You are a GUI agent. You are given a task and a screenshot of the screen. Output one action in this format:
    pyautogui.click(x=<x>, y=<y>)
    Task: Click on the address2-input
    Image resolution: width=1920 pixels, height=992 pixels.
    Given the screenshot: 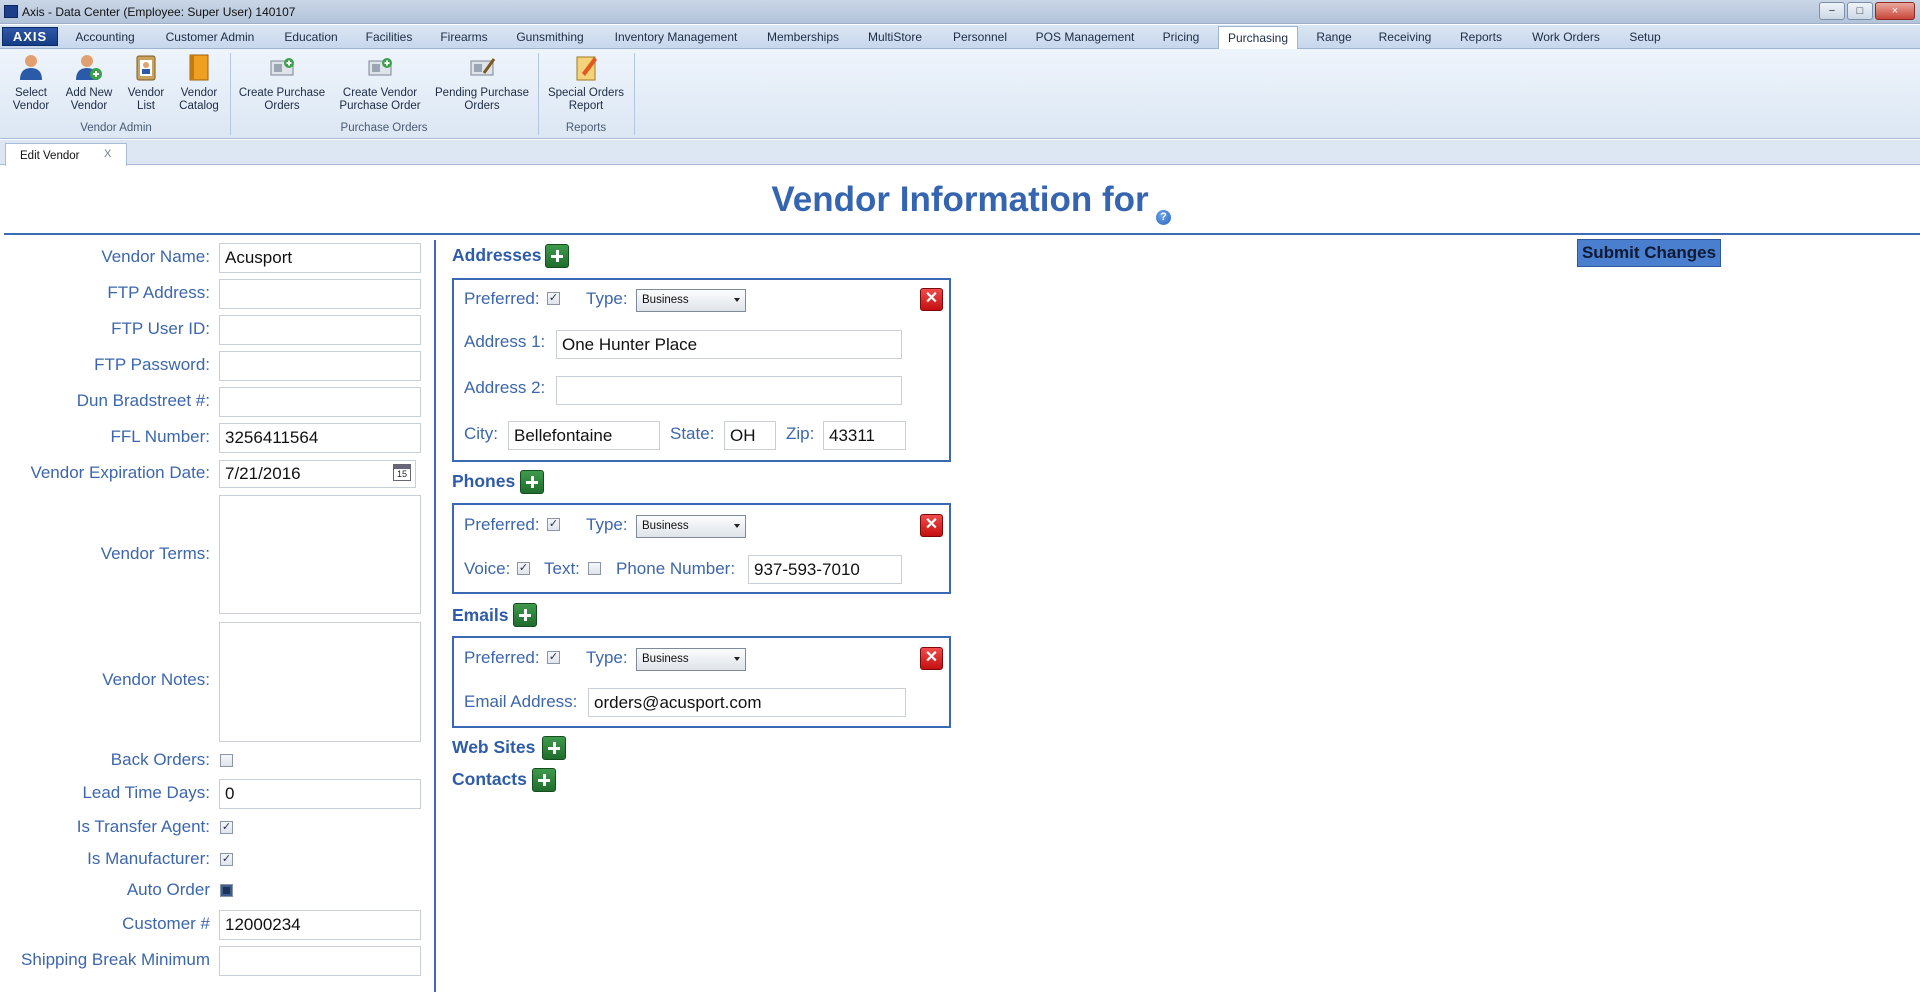 What is the action you would take?
    pyautogui.click(x=729, y=390)
    